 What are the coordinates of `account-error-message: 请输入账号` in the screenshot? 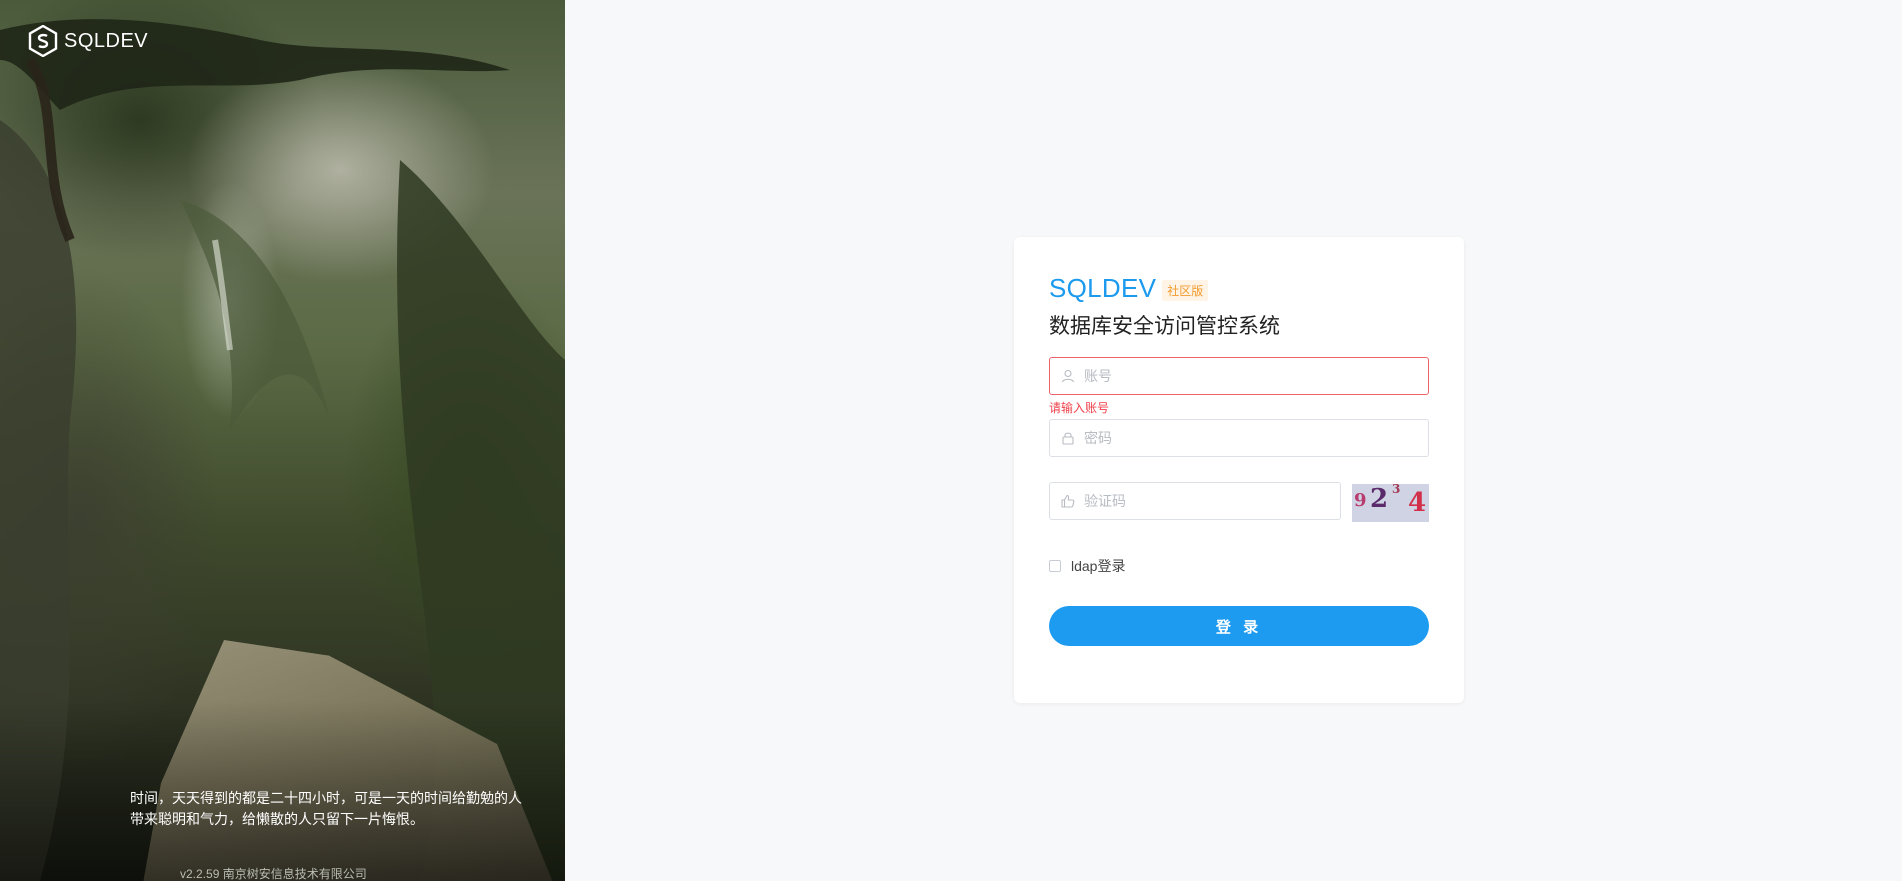 It's located at (1079, 408).